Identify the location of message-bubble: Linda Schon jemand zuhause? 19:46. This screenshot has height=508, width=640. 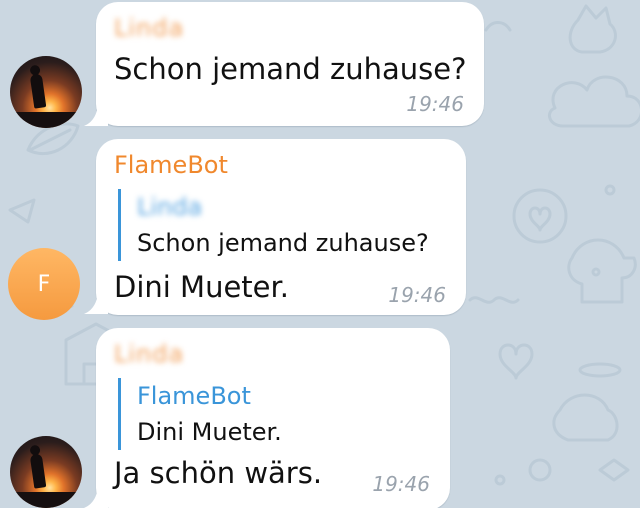
(290, 64).